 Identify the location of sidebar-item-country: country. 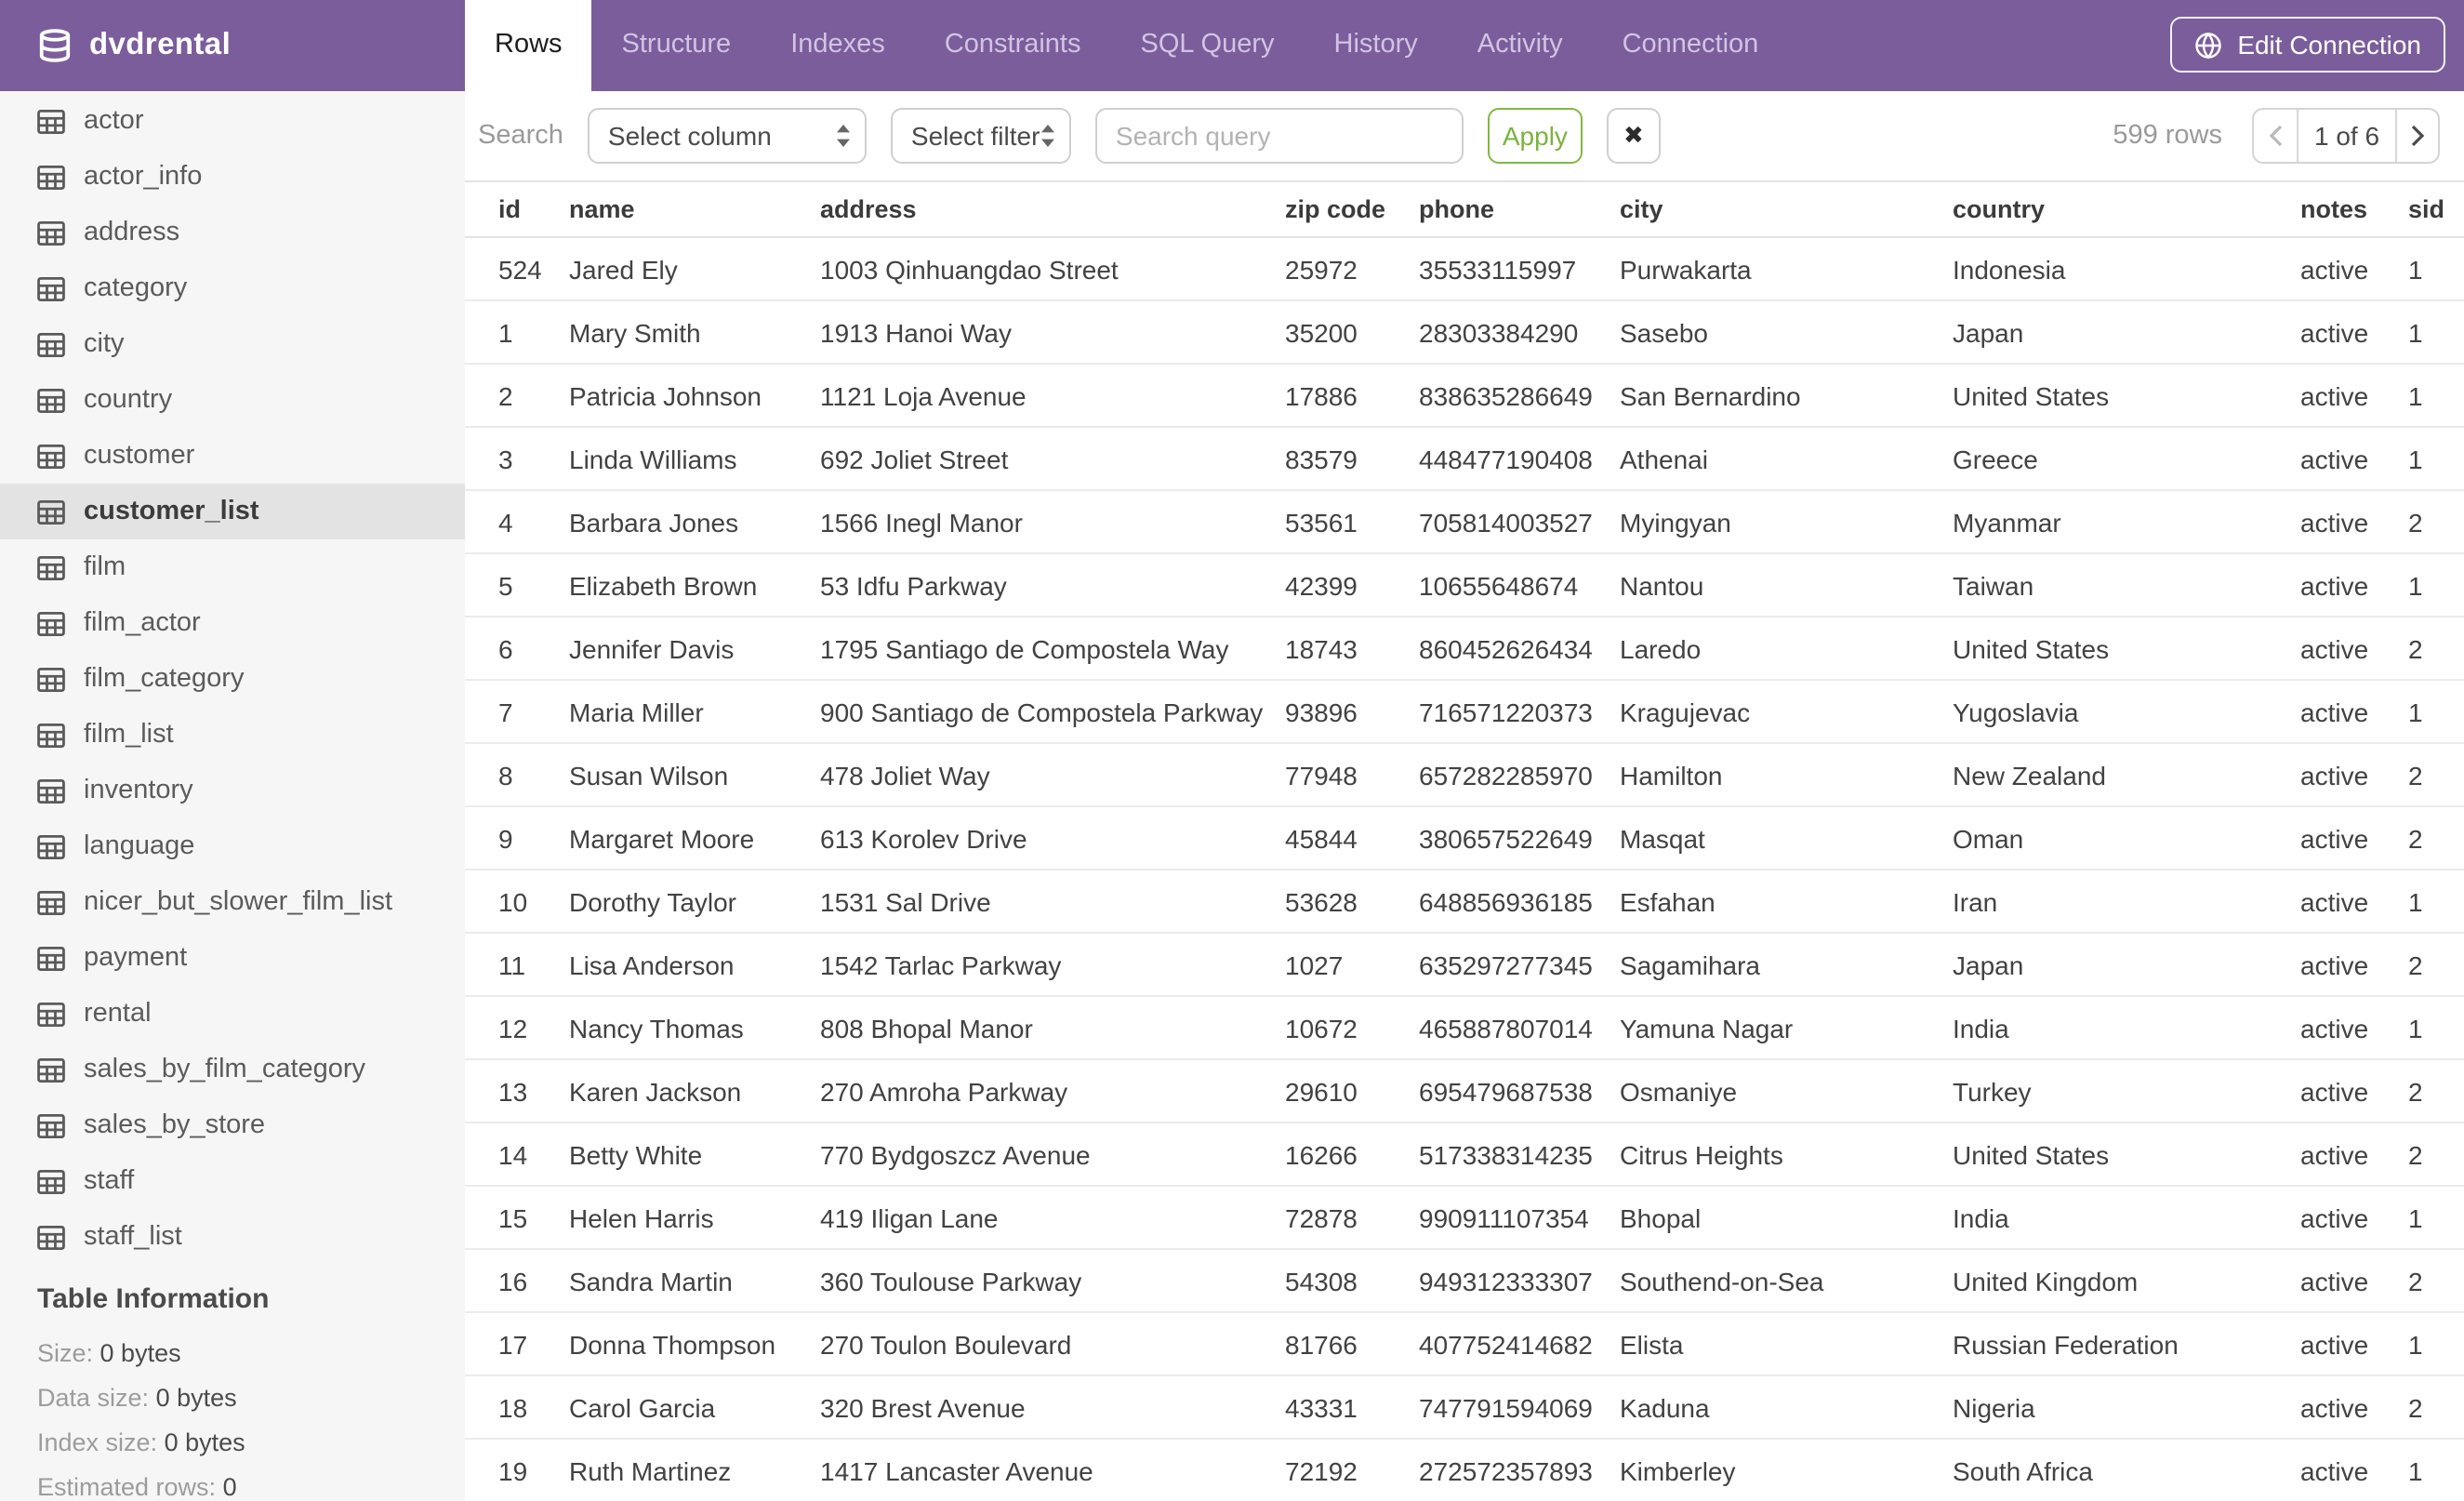
(232, 400).